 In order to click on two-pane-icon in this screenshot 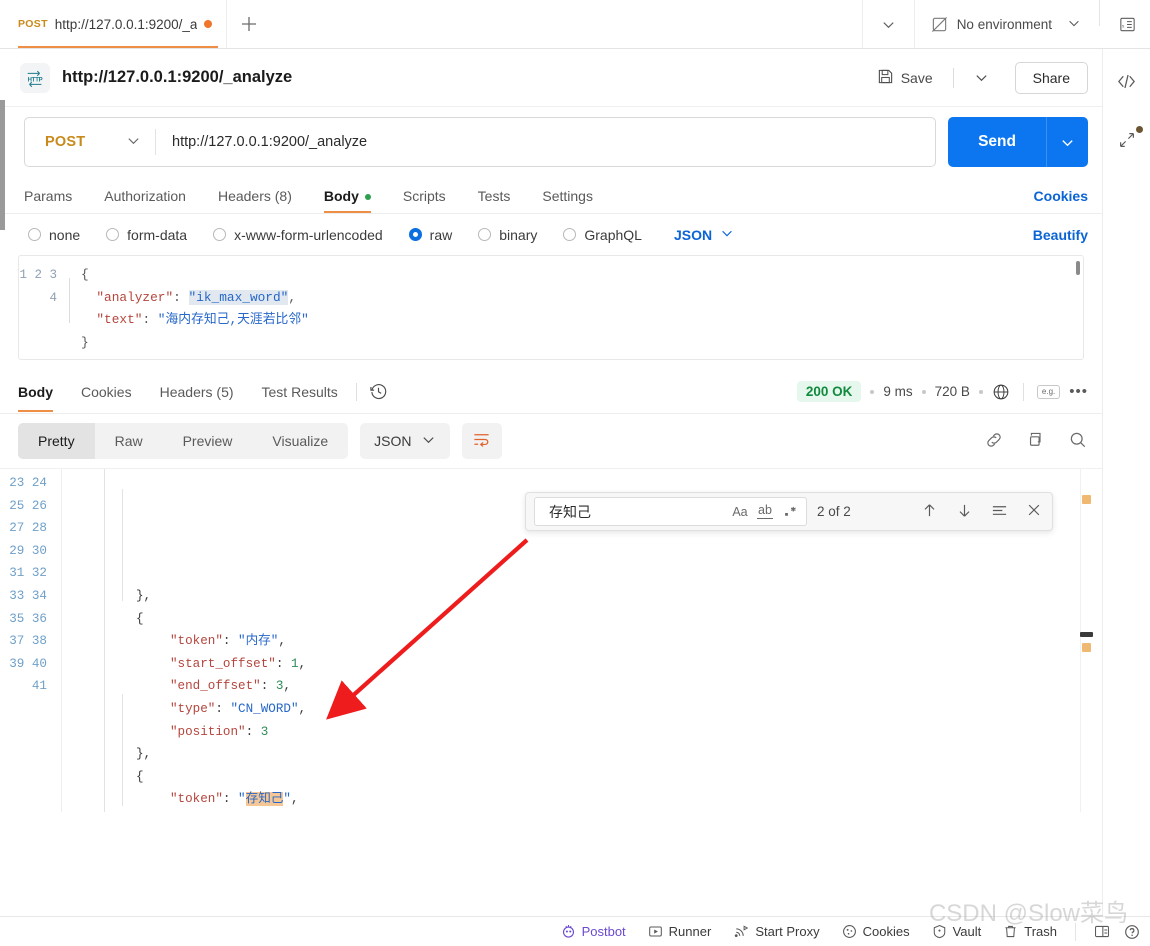, I will do `click(1102, 931)`.